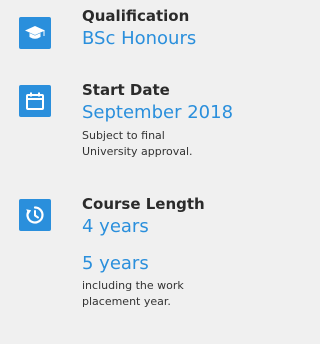 Image resolution: width=320 pixels, height=344 pixels. What do you see at coordinates (137, 151) in the screenshot?
I see `start-date-note-line: University approval.` at bounding box center [137, 151].